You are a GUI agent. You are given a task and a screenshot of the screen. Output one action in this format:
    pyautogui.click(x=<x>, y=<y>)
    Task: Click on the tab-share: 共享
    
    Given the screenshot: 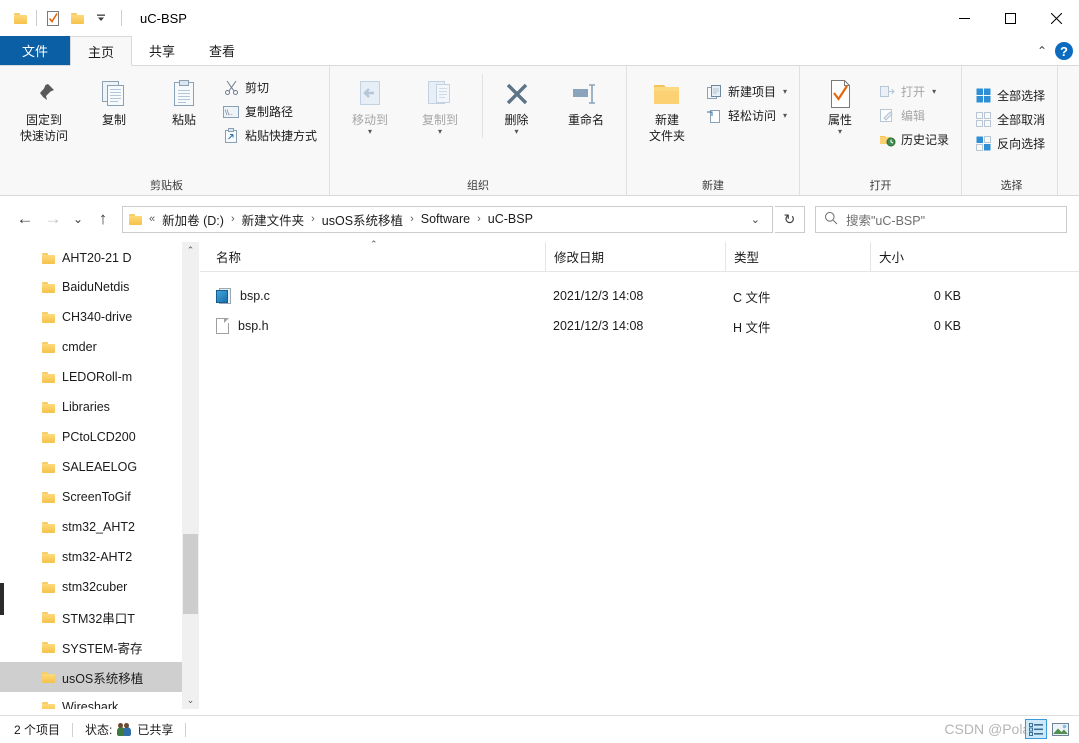 What is the action you would take?
    pyautogui.click(x=162, y=50)
    